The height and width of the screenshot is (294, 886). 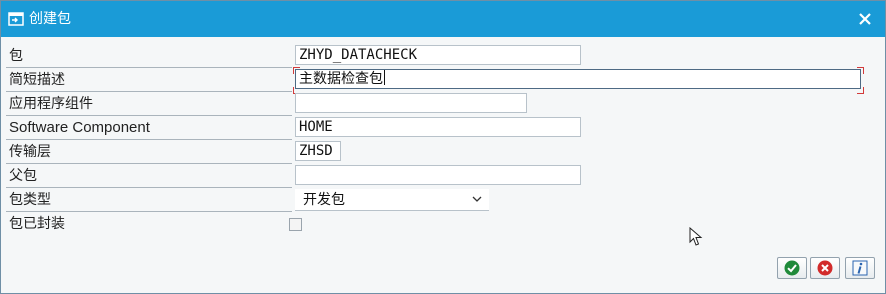 I want to click on short-description-field: 主数据检查包, so click(x=578, y=79).